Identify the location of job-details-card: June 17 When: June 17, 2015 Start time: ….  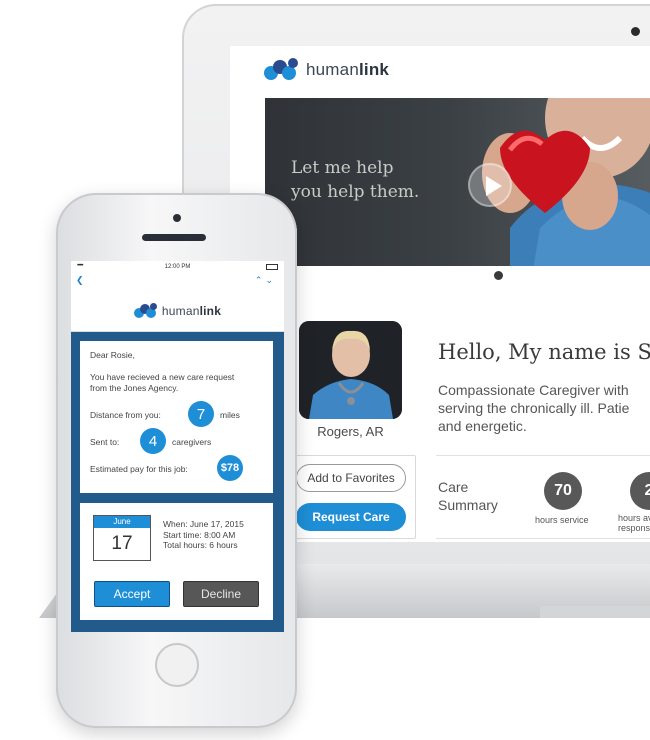
(176, 561).